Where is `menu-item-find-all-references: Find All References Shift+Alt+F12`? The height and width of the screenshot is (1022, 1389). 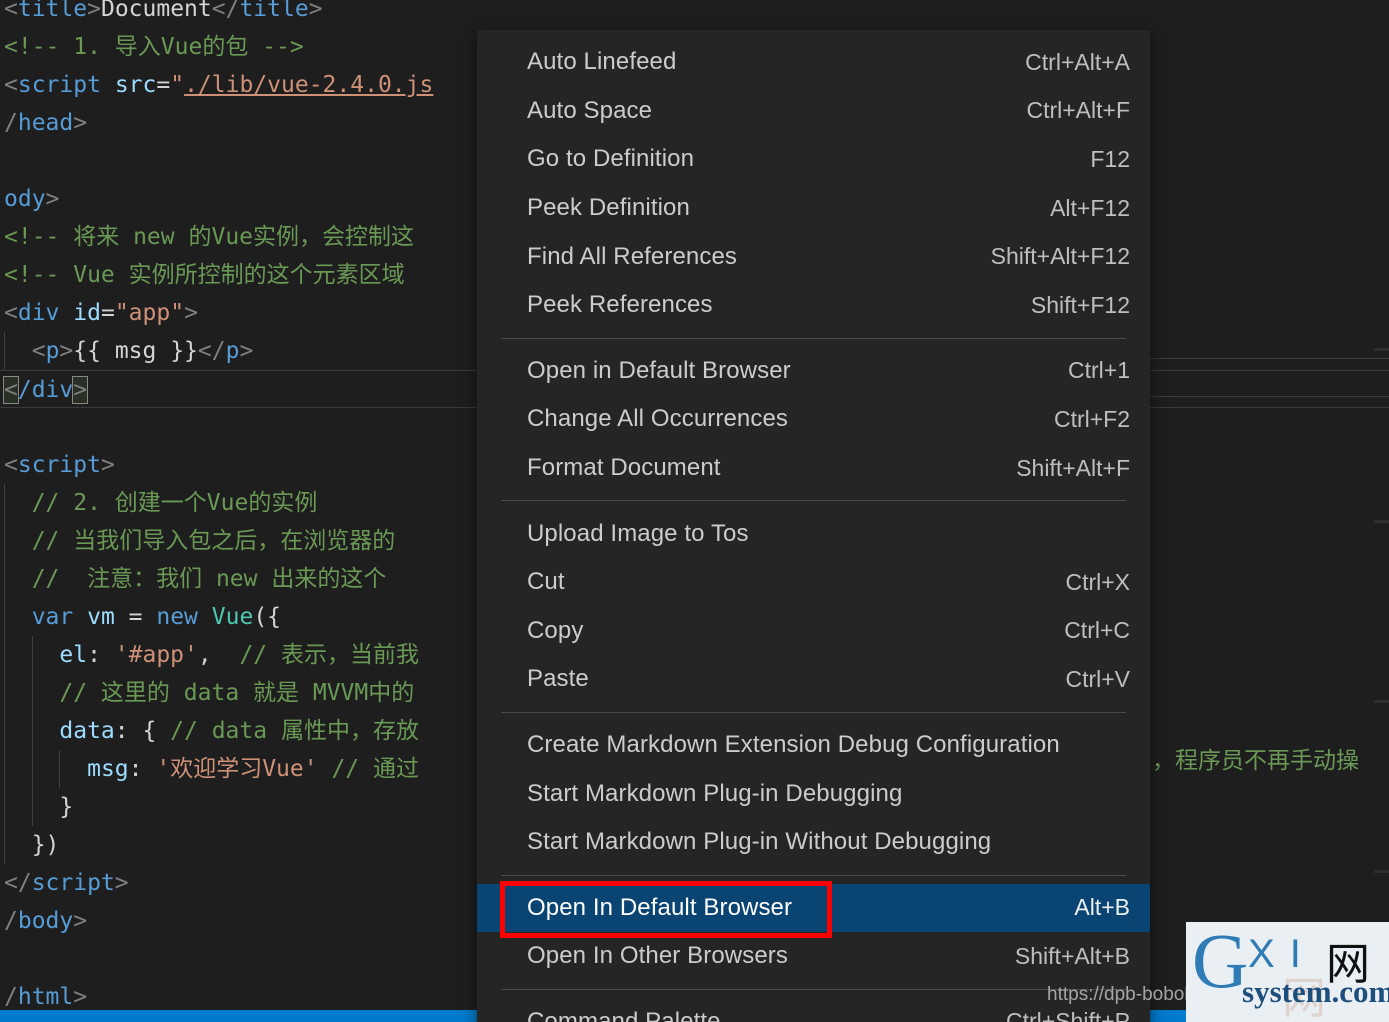
menu-item-find-all-references: Find All References Shift+Alt+F12 is located at coordinates (813, 256).